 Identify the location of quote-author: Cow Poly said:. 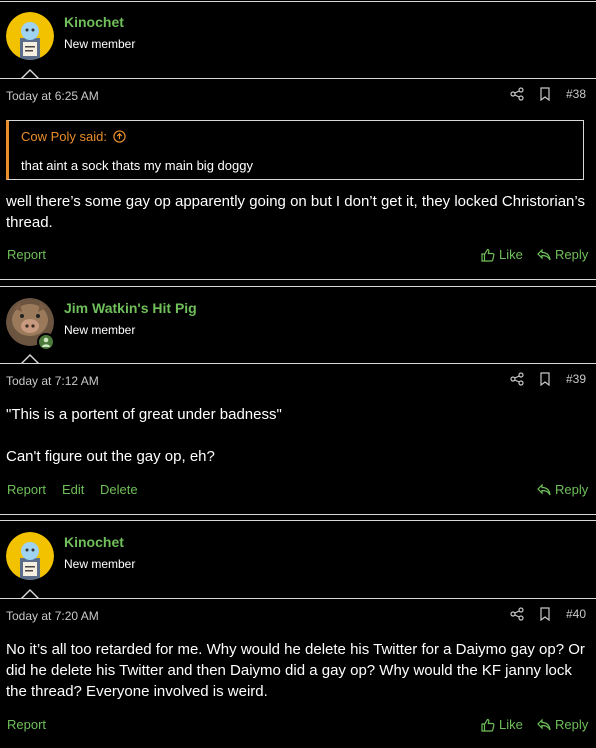
(73, 136).